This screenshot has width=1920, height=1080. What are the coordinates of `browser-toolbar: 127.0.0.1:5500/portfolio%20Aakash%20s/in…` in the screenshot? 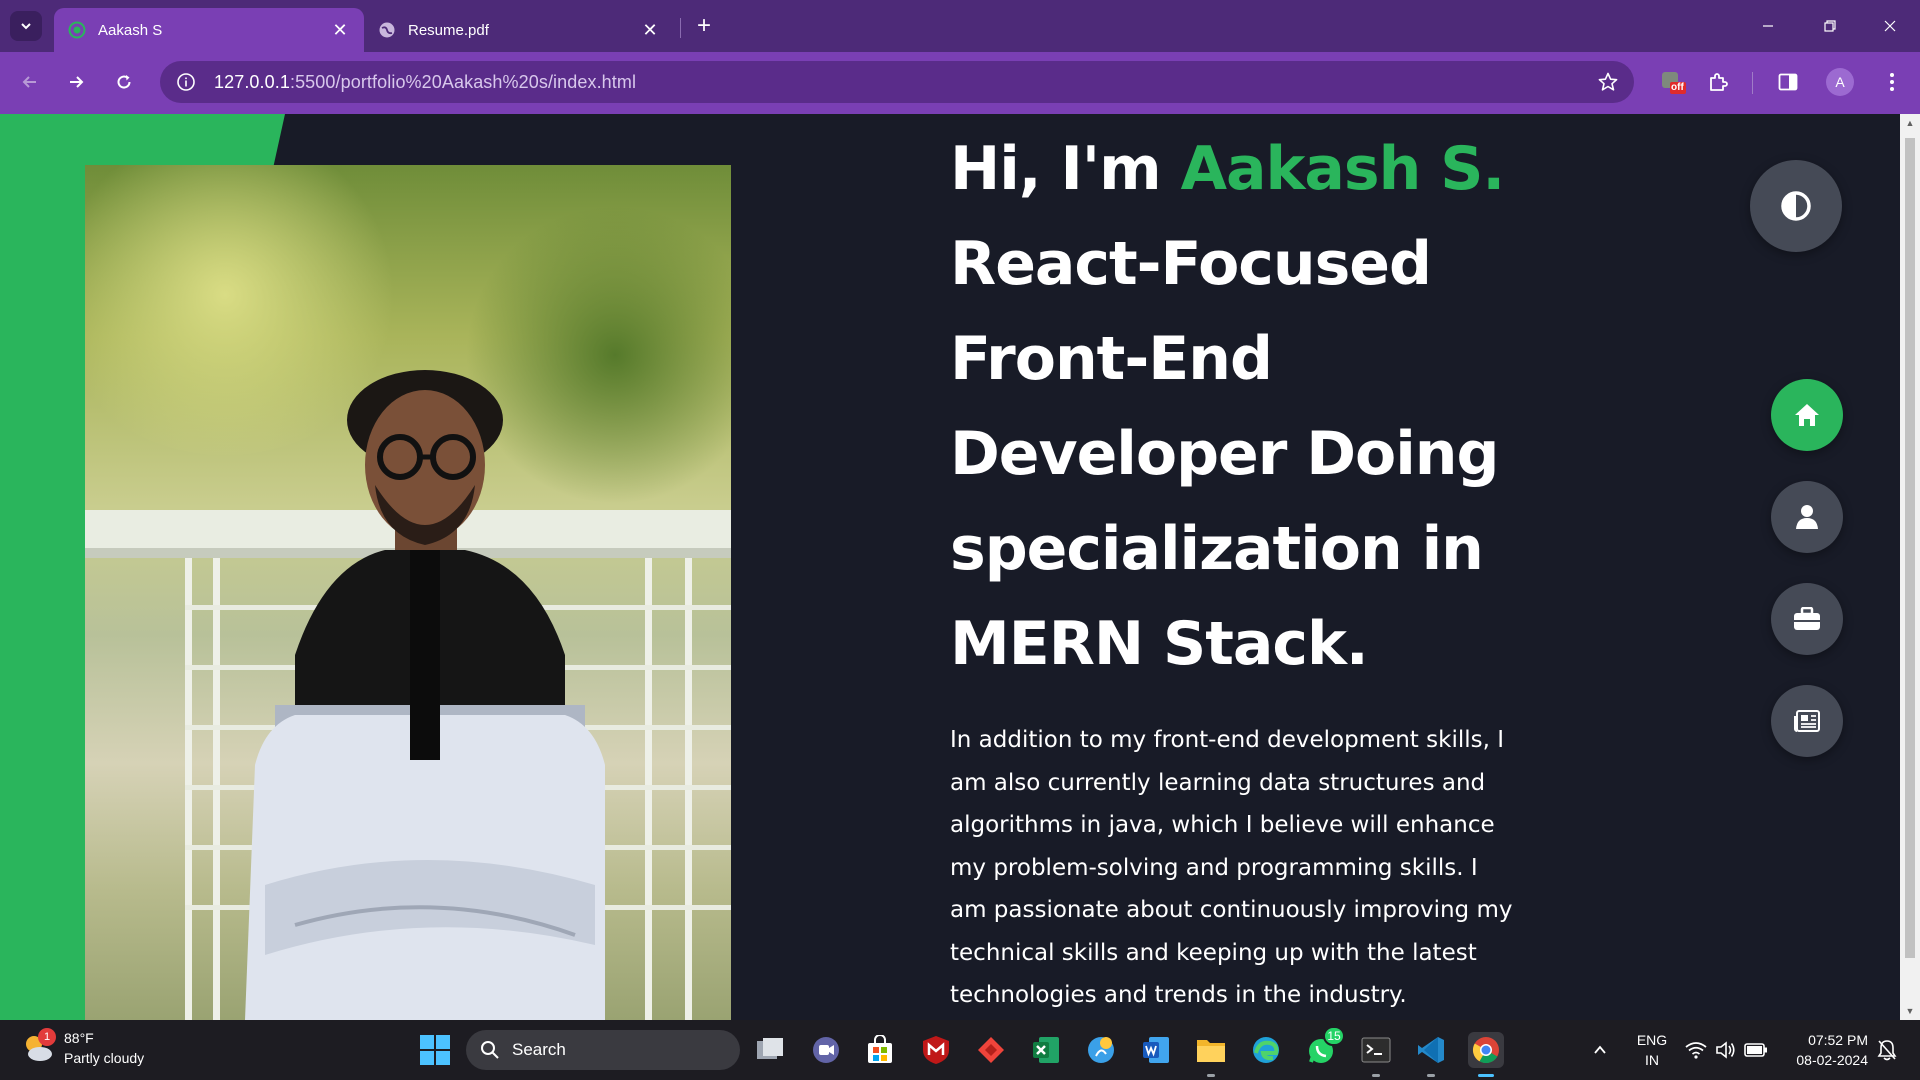 It's located at (960, 83).